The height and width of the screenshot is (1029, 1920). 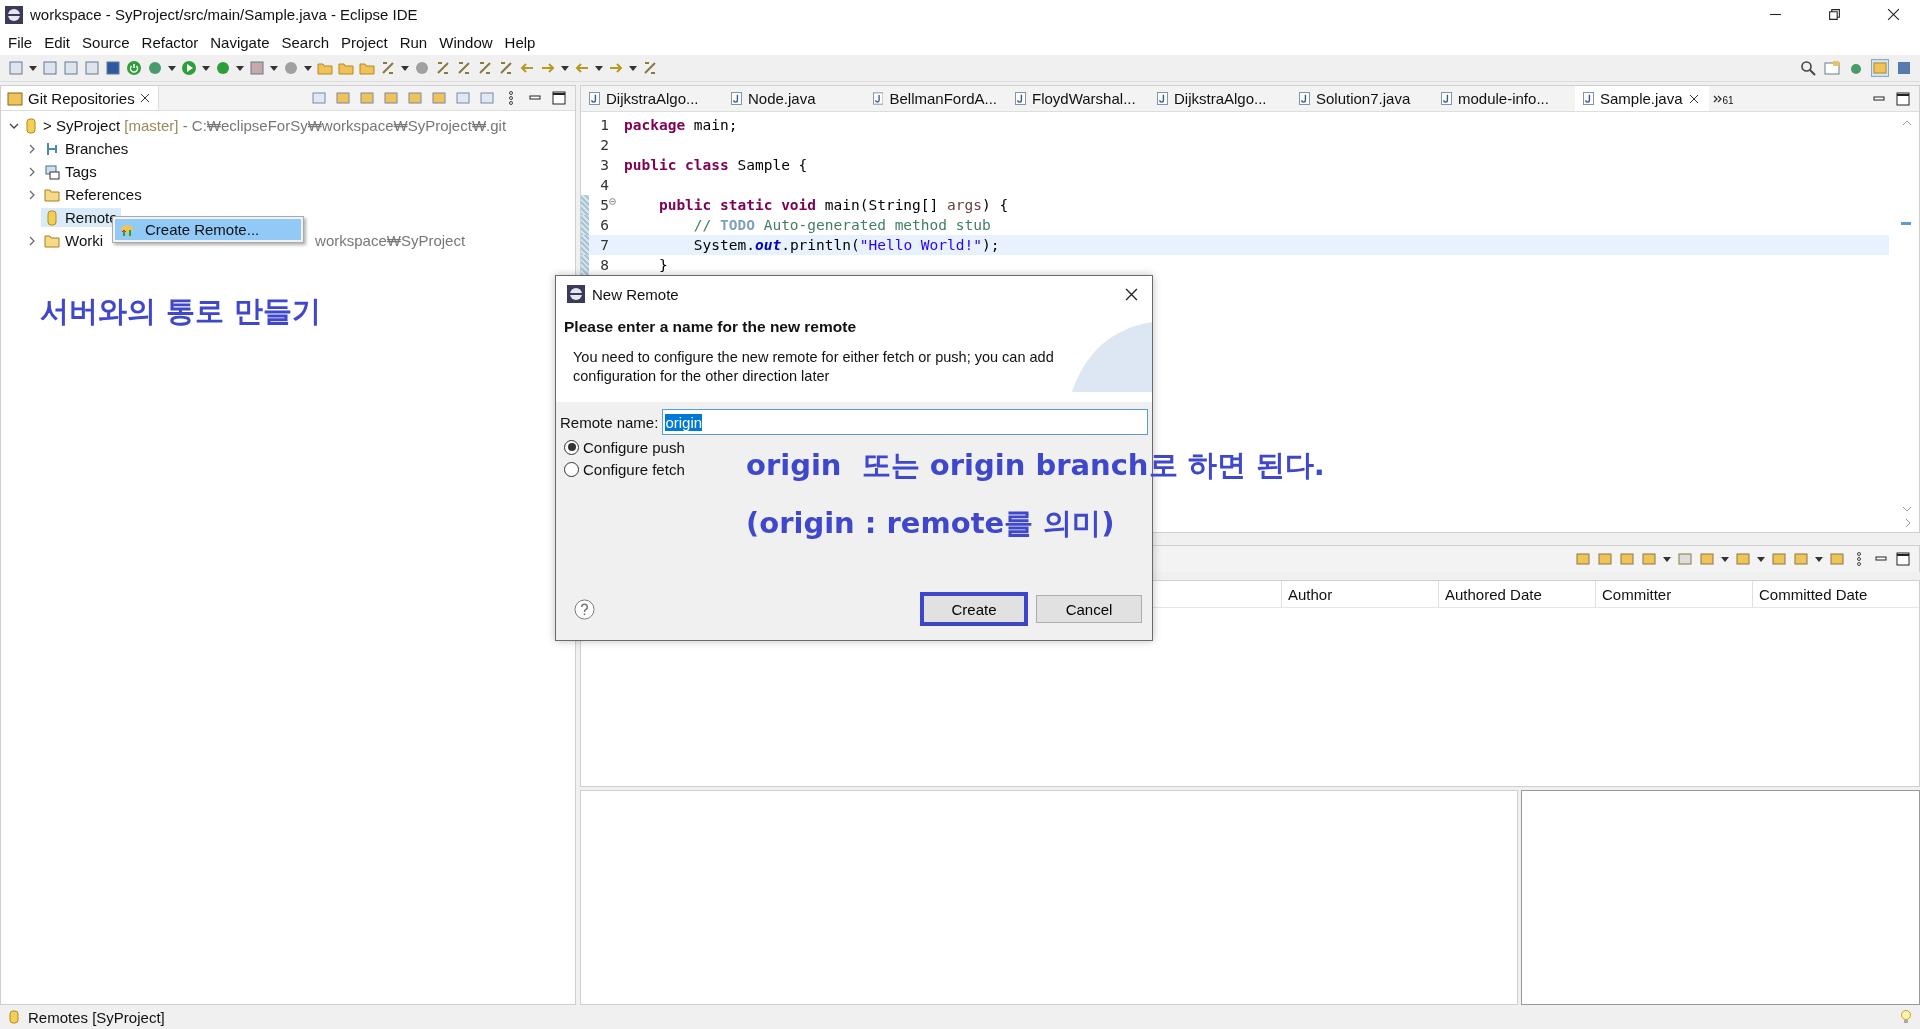 I want to click on branches-icon, so click(x=52, y=148).